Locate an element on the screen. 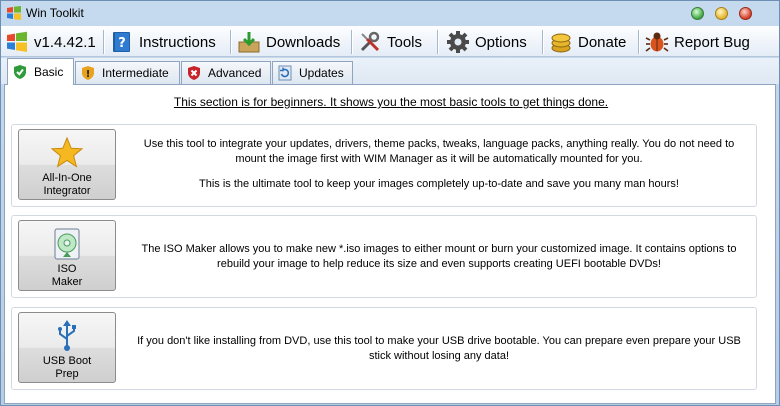 The image size is (780, 406). usb-icon is located at coordinates (67, 335).